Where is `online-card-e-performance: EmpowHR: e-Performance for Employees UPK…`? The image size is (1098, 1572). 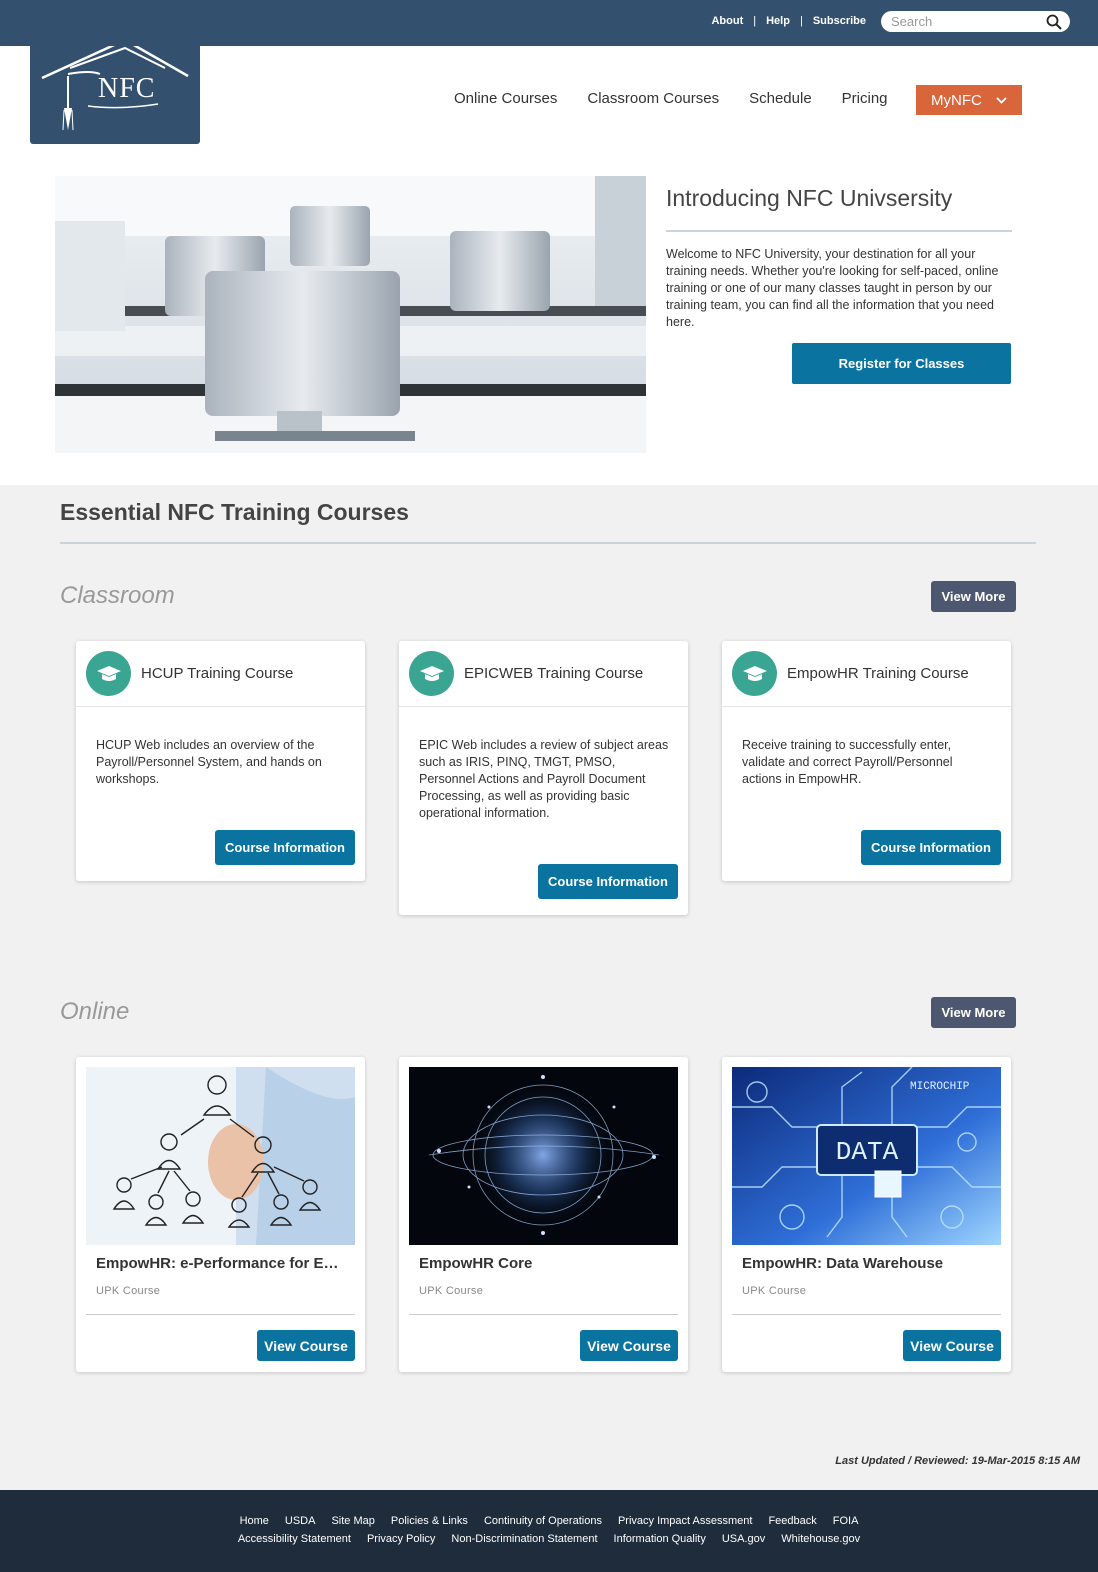
online-card-e-performance: EmpowHR: e-Performance for Employees UPK… is located at coordinates (220, 1214).